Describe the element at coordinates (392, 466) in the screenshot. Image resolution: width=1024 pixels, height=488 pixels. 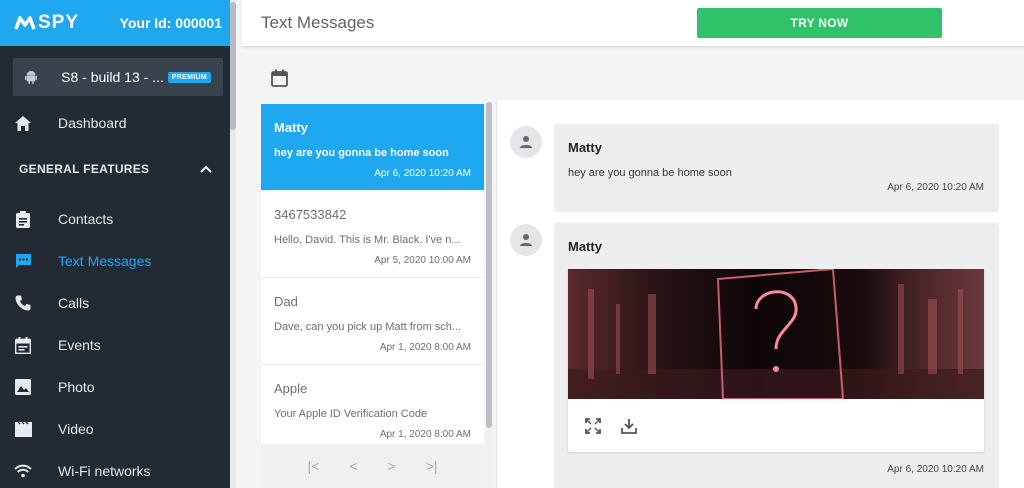
I see `next-page-button: >` at that location.